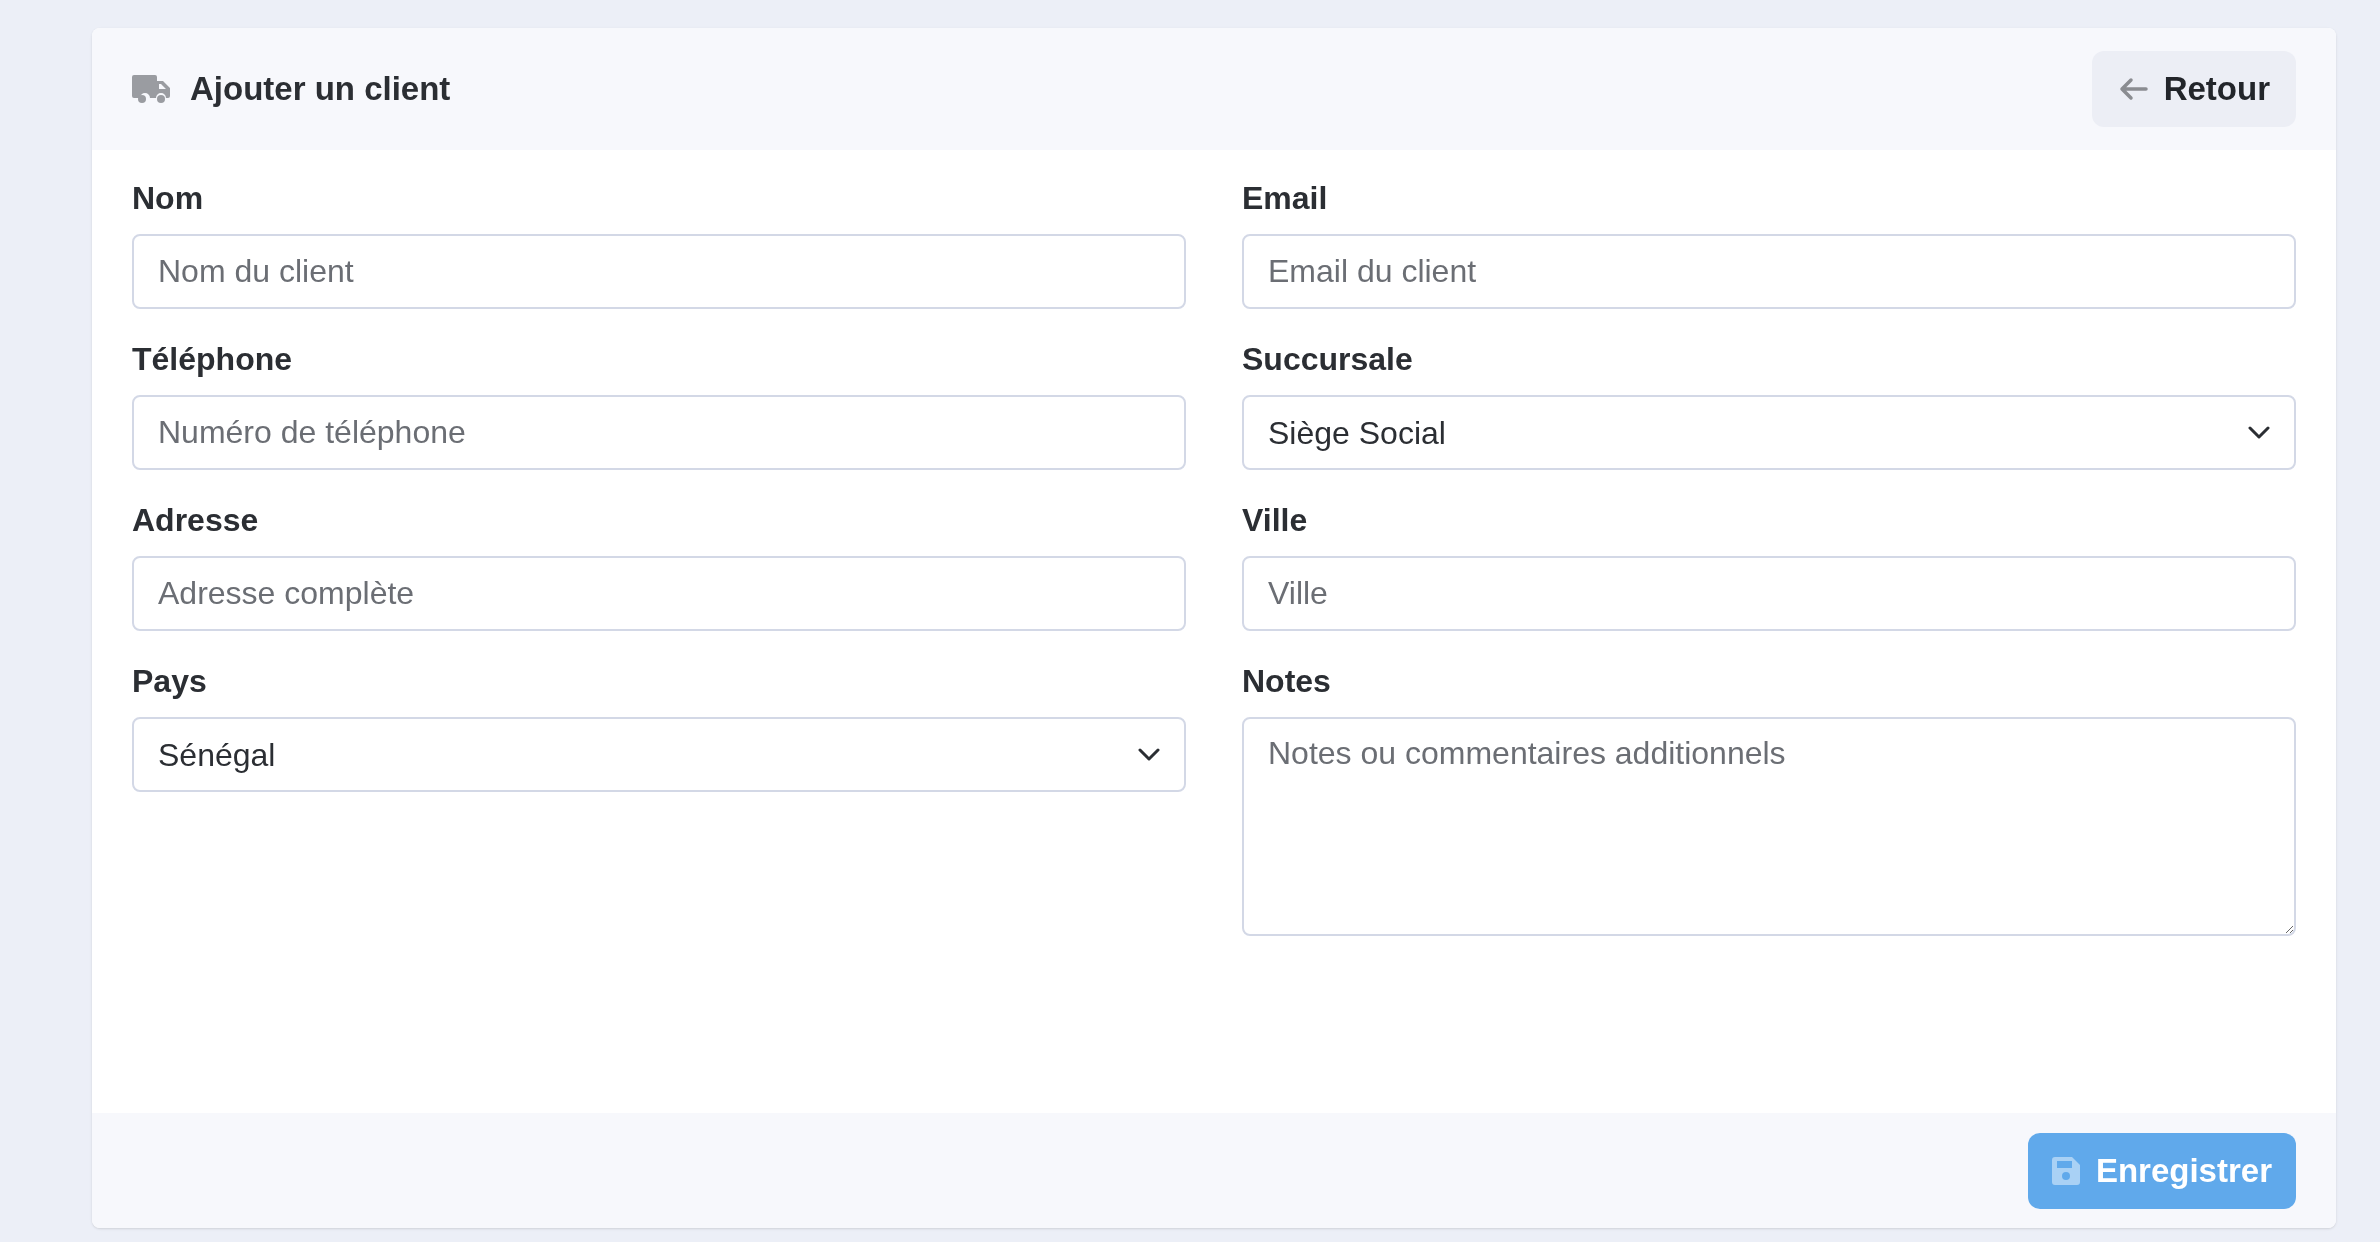 Image resolution: width=2380 pixels, height=1242 pixels. Describe the element at coordinates (659, 432) in the screenshot. I see `text-input: Numéro de téléphone` at that location.